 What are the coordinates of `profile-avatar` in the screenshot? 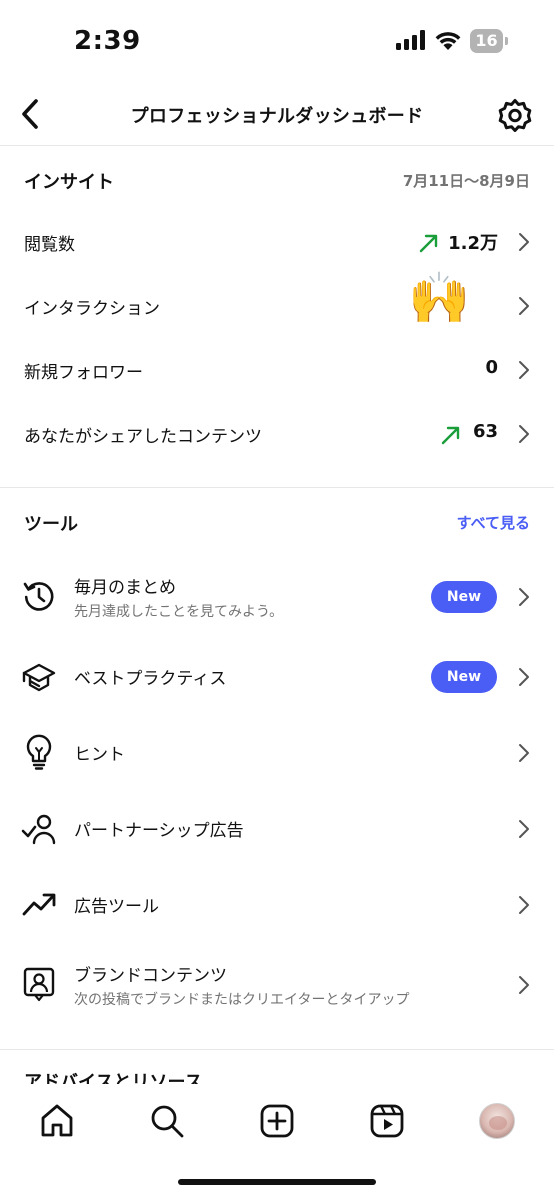 It's located at (497, 1121).